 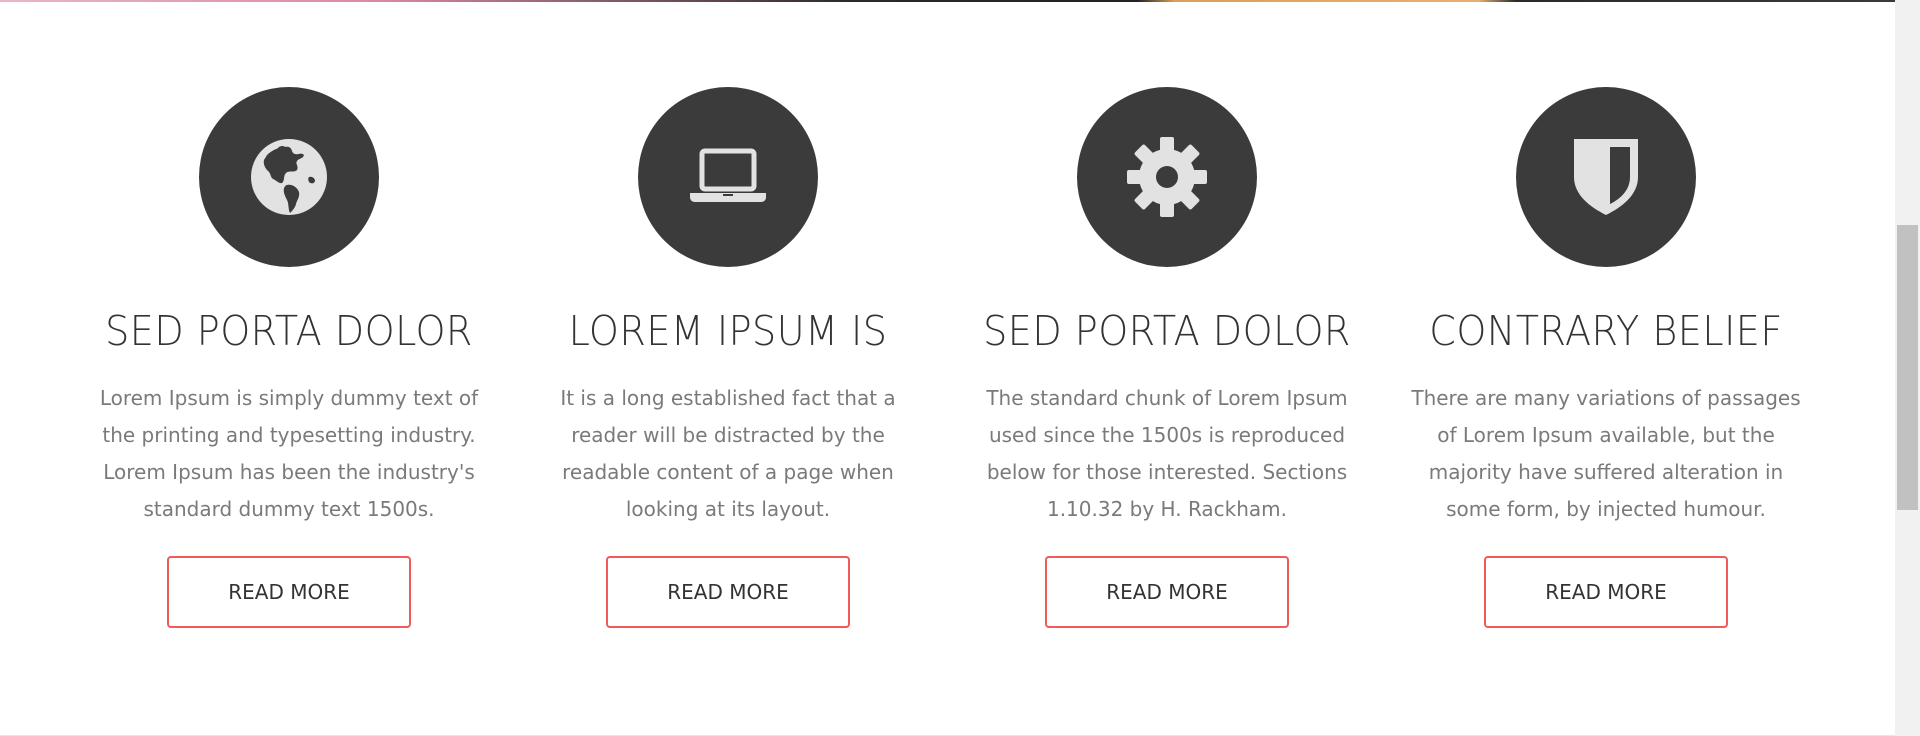 I want to click on laptop-icon, so click(x=728, y=175).